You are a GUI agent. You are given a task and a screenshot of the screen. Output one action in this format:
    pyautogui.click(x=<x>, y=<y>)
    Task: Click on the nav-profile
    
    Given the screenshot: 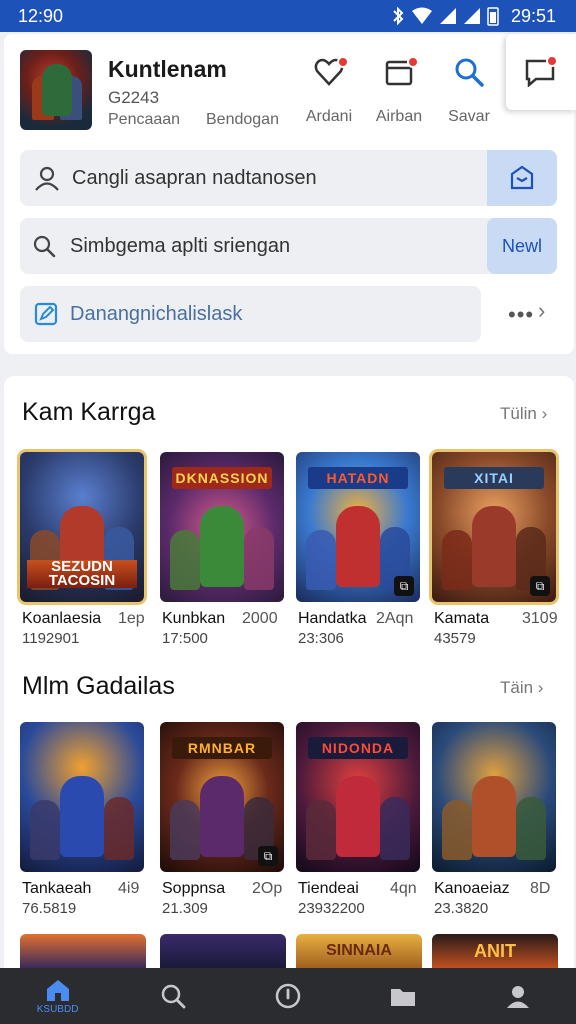 What is the action you would take?
    pyautogui.click(x=518, y=996)
    